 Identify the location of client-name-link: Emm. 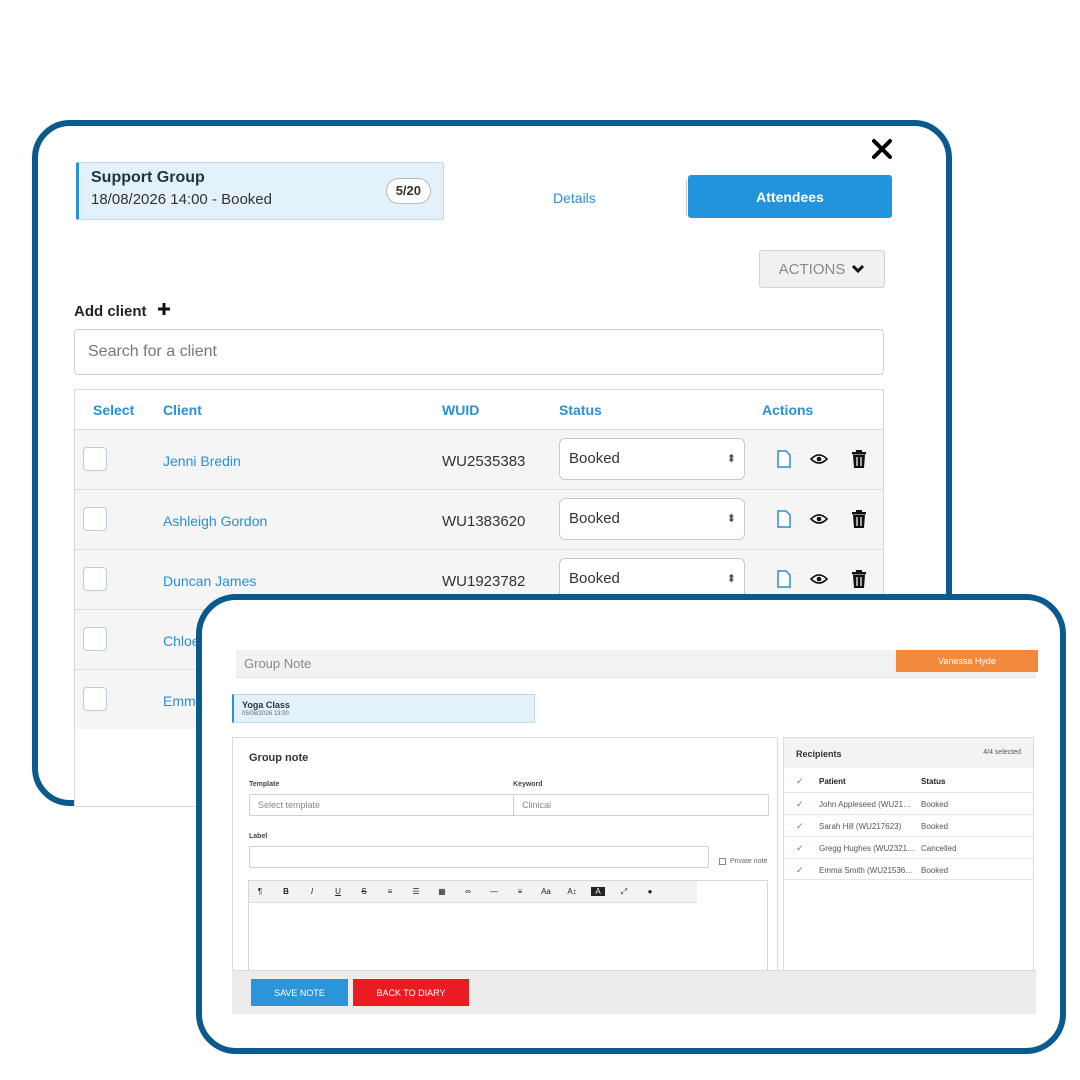
(179, 701).